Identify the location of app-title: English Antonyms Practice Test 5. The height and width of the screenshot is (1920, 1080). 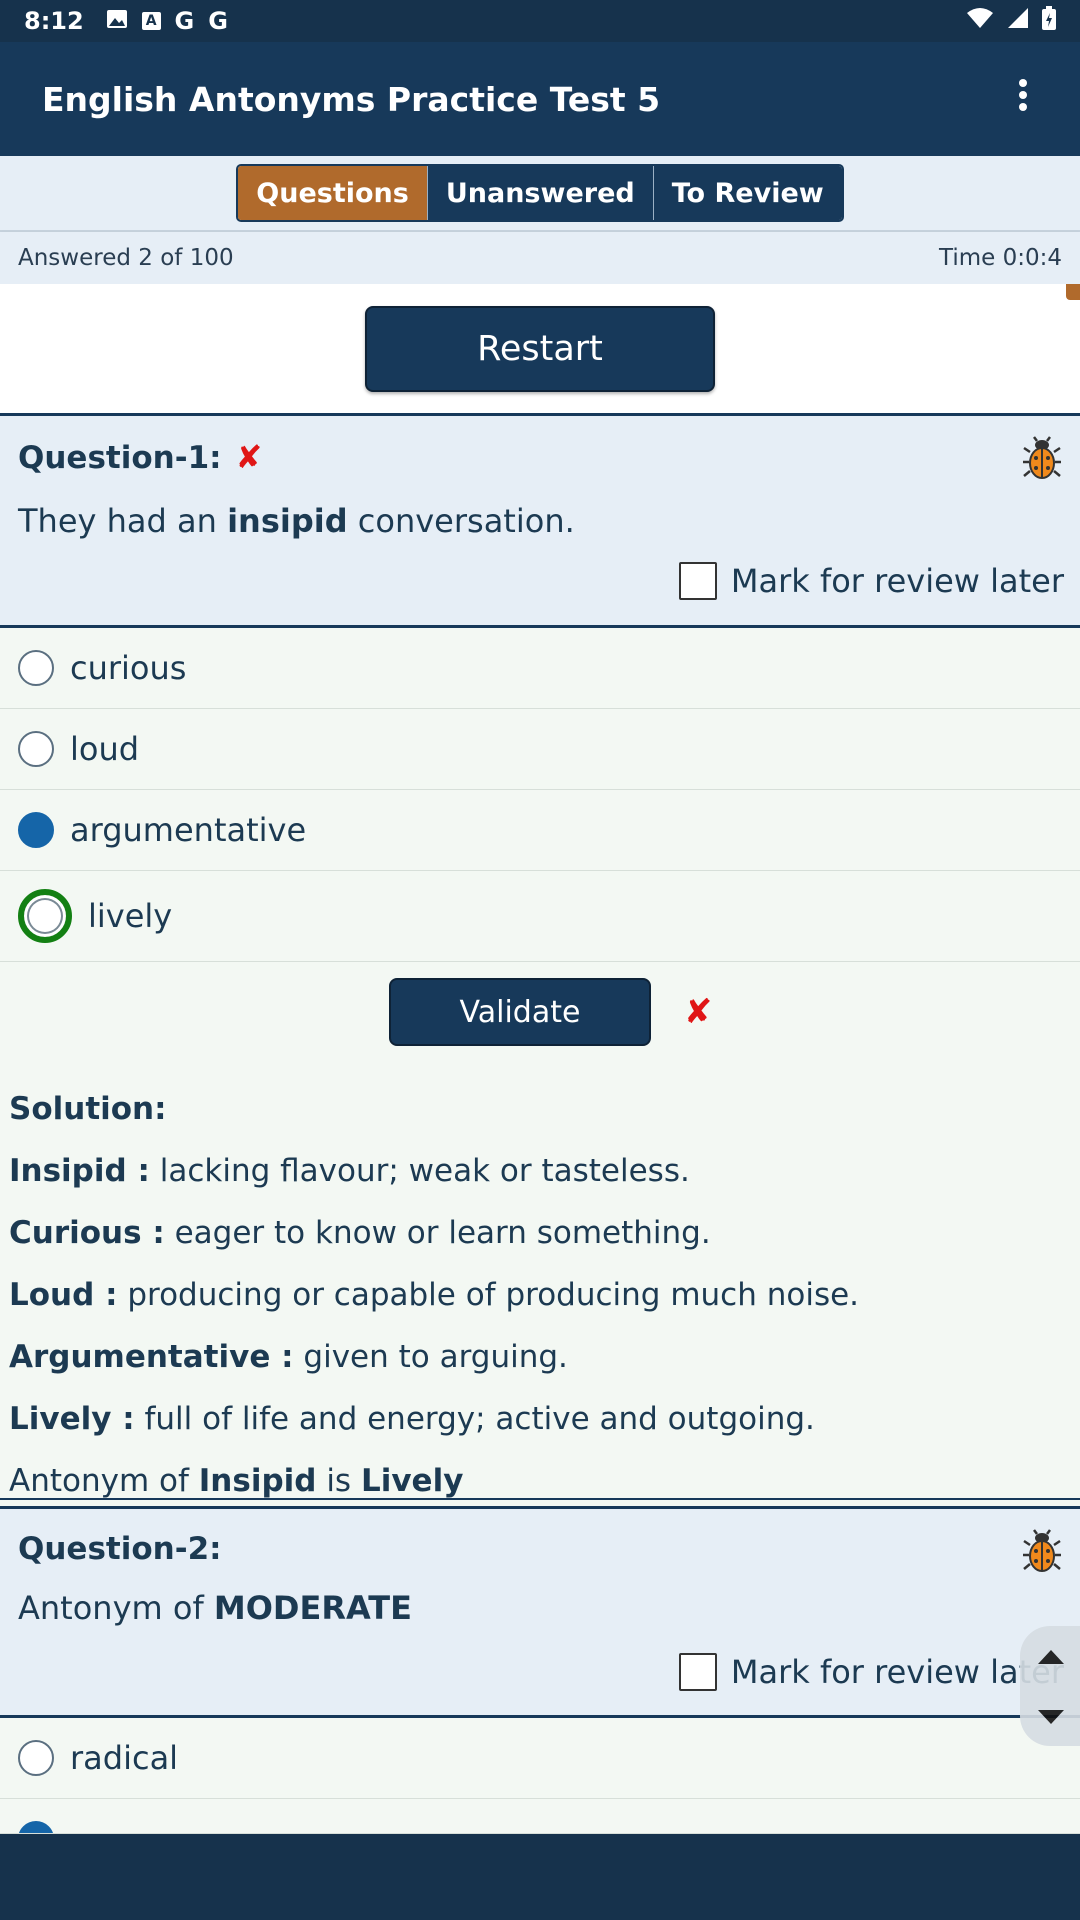
(351, 99).